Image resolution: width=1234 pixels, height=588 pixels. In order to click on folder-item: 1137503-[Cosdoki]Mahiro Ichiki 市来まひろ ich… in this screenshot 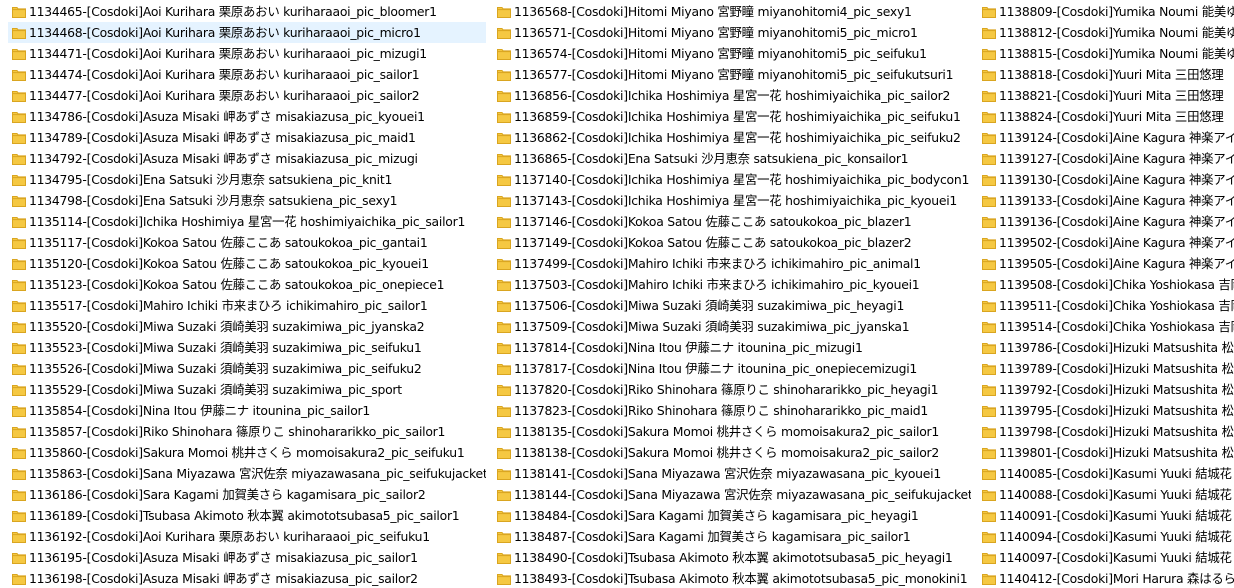, I will do `click(732, 284)`.